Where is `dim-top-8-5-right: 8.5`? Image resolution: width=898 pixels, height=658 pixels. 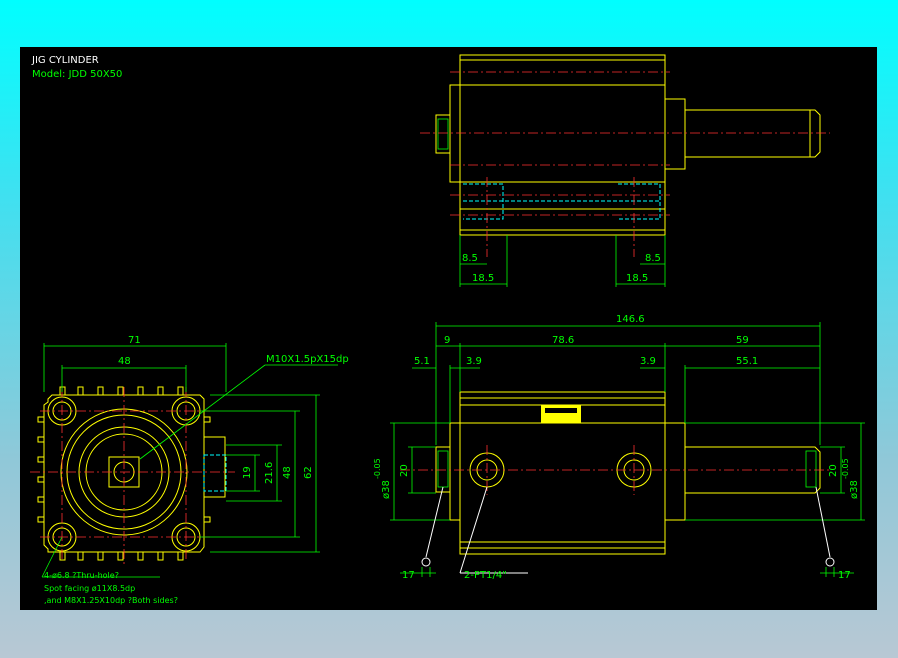 dim-top-8-5-right: 8.5 is located at coordinates (653, 258).